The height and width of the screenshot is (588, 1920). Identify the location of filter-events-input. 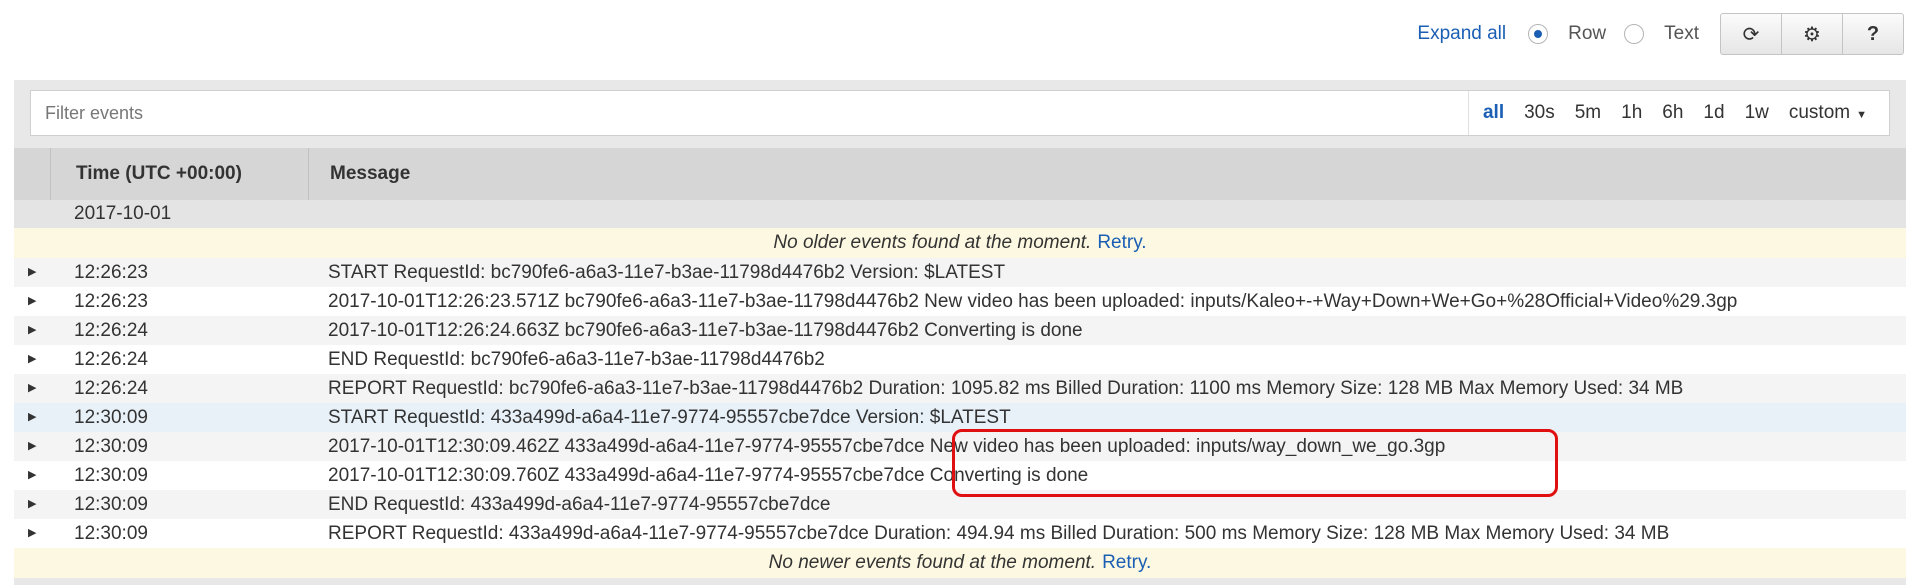
(749, 113).